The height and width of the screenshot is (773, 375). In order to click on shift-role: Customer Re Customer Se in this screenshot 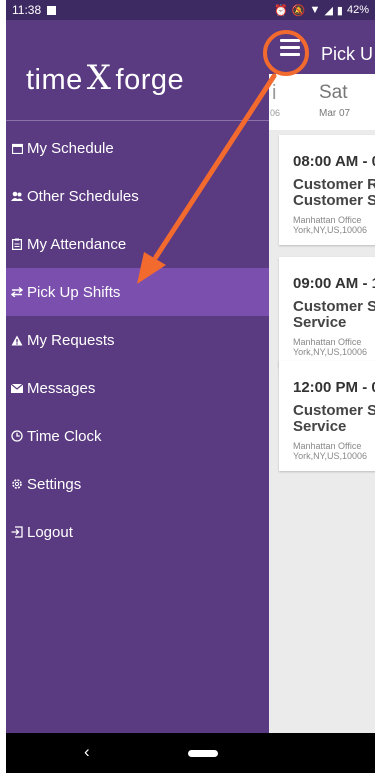, I will do `click(334, 192)`.